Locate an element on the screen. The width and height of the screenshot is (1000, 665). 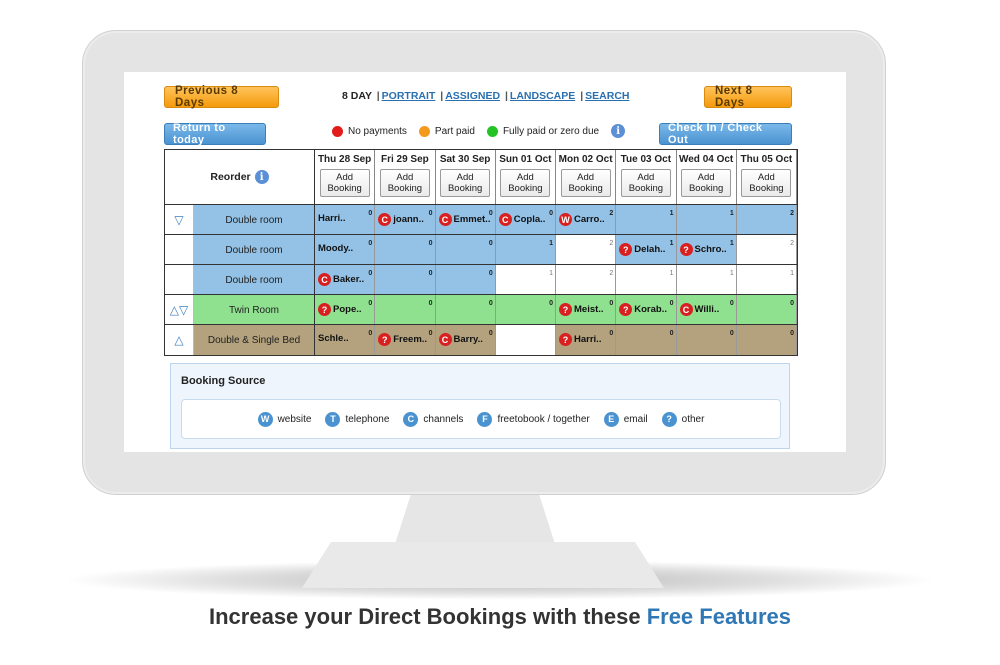
booking-cell: C Willi.. 0 is located at coordinates (706, 310).